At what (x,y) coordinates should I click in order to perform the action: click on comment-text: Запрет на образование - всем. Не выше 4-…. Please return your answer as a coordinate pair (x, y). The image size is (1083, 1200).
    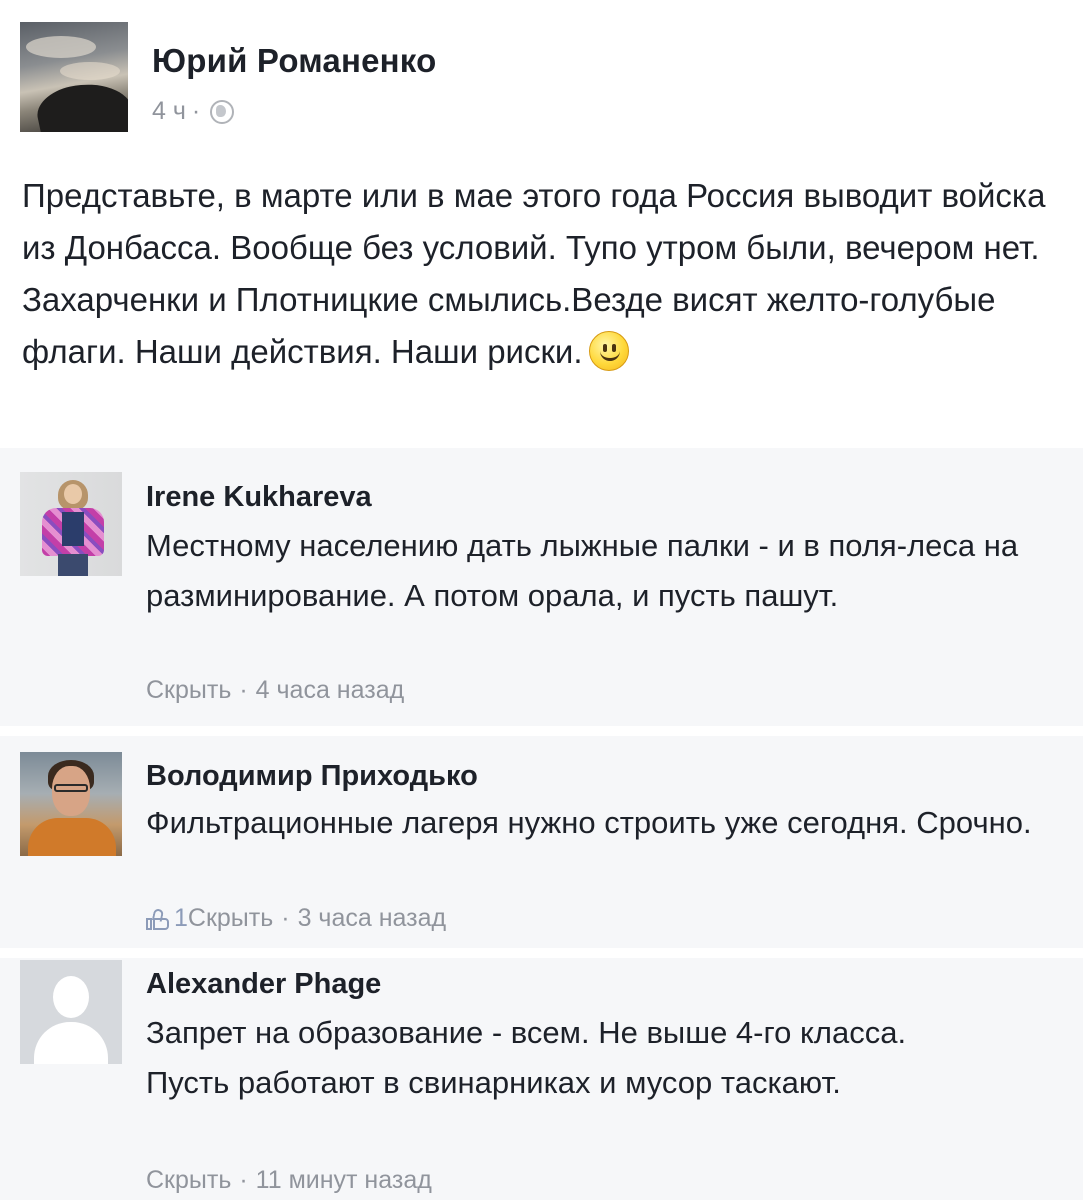
    Looking at the image, I should click on (603, 1058).